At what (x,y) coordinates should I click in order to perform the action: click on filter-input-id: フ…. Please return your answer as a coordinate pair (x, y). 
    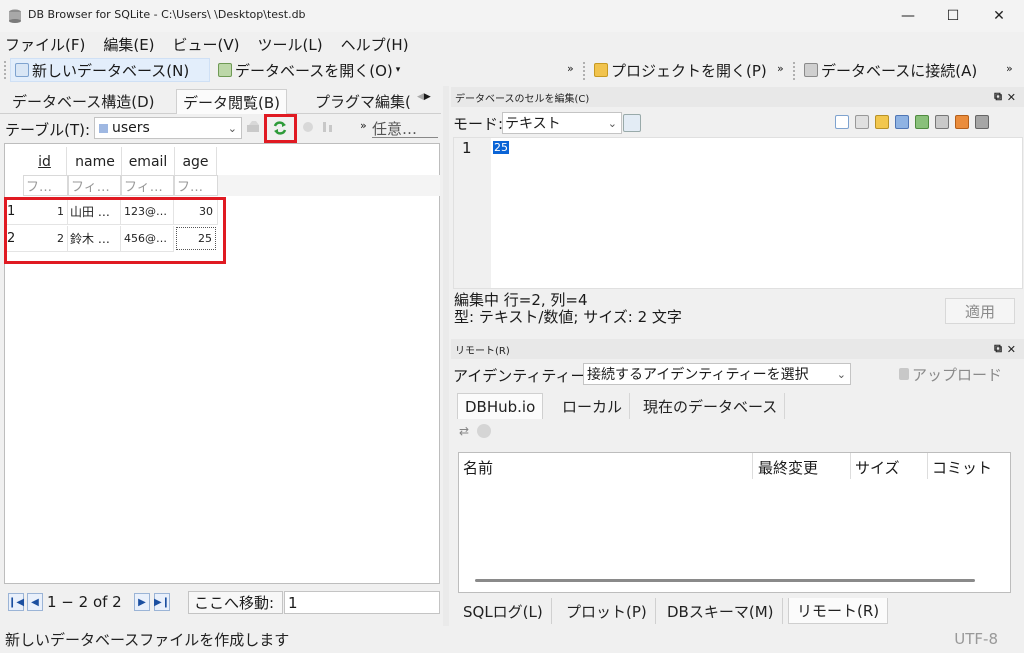
    Looking at the image, I should click on (45, 185).